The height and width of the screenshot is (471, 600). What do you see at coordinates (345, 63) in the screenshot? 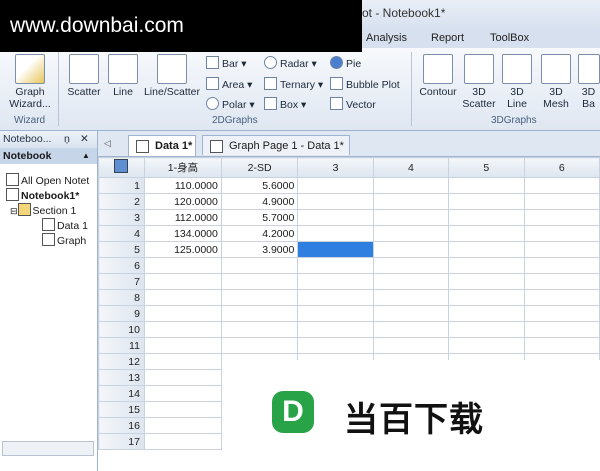
I see `pie-button: Pie` at bounding box center [345, 63].